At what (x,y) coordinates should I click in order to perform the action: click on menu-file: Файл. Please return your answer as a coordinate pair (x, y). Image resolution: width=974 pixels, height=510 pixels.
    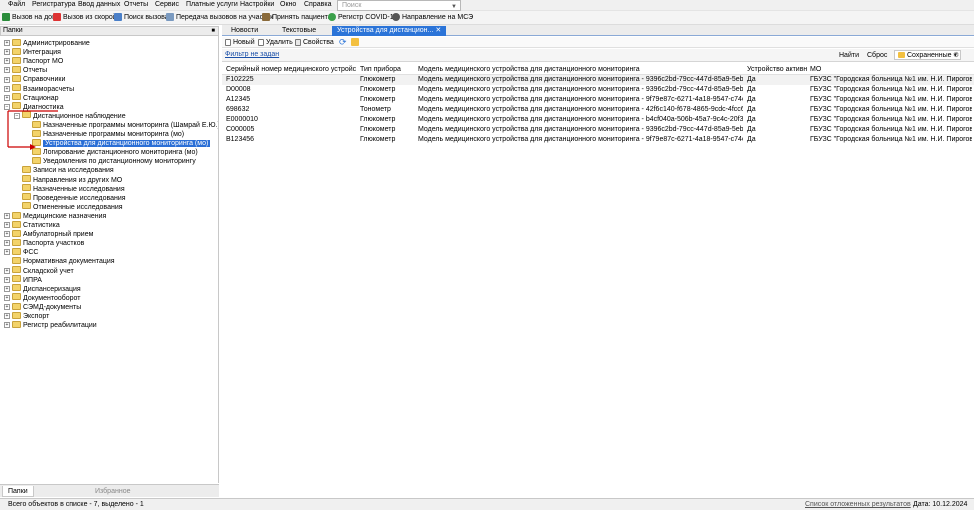
    Looking at the image, I should click on (16, 4).